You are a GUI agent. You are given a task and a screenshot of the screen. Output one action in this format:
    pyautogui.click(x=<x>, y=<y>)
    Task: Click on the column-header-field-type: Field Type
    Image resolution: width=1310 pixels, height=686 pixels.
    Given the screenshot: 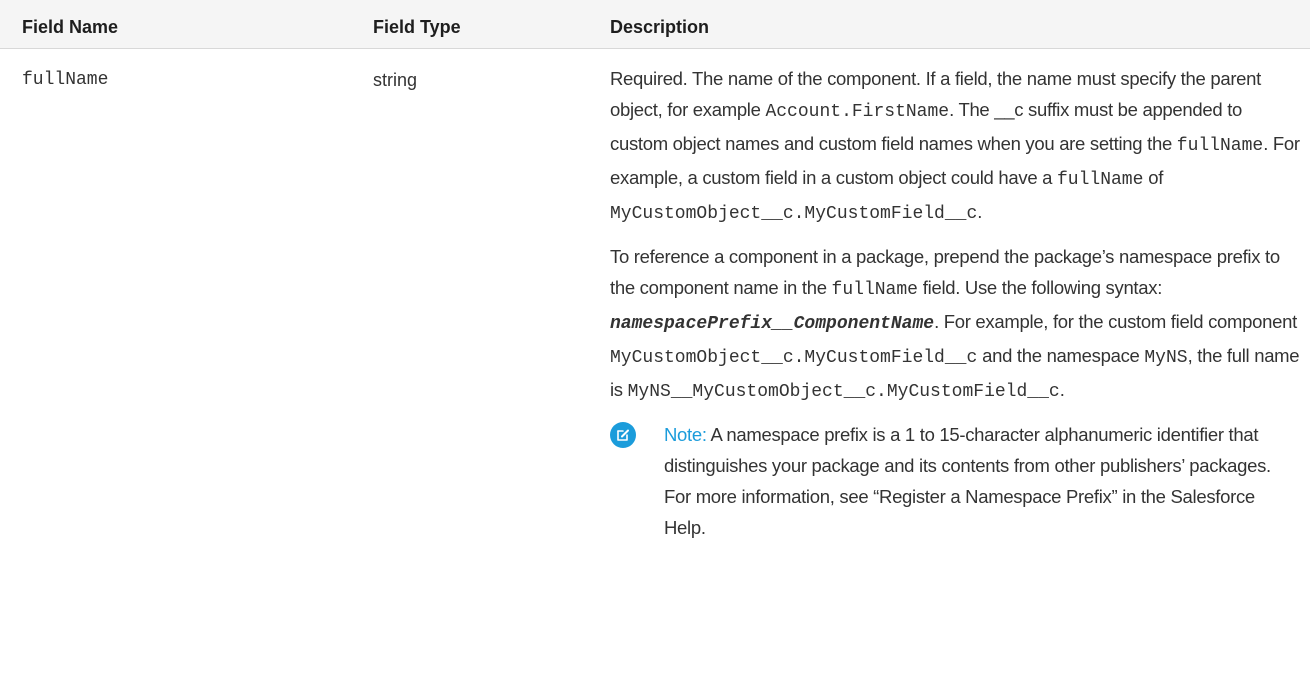 What is the action you would take?
    pyautogui.click(x=417, y=27)
    